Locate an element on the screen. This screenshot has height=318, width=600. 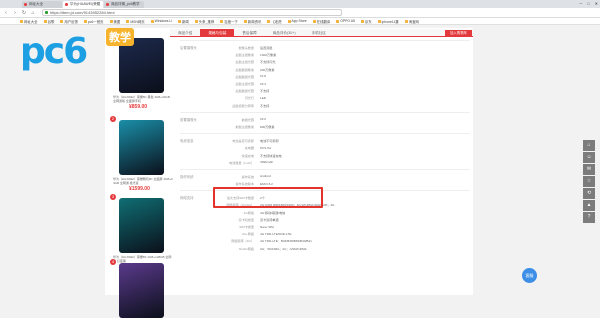
side-tool-button: ? is located at coordinates (589, 217).